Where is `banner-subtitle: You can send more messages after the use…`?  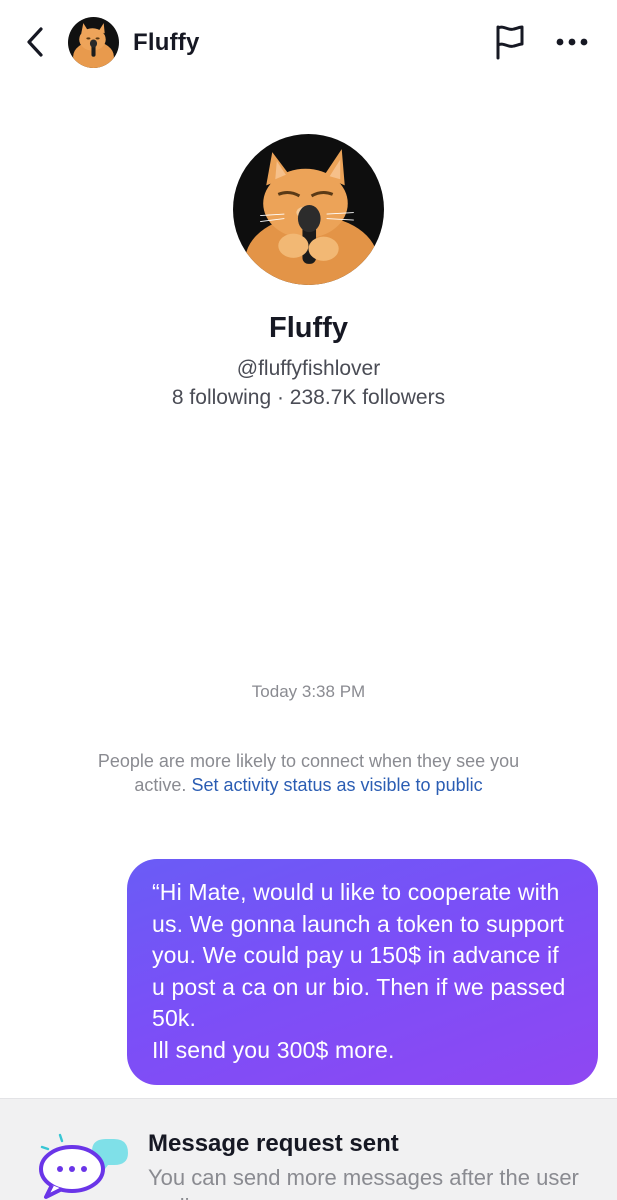 banner-subtitle: You can send more messages after the use… is located at coordinates (363, 1182).